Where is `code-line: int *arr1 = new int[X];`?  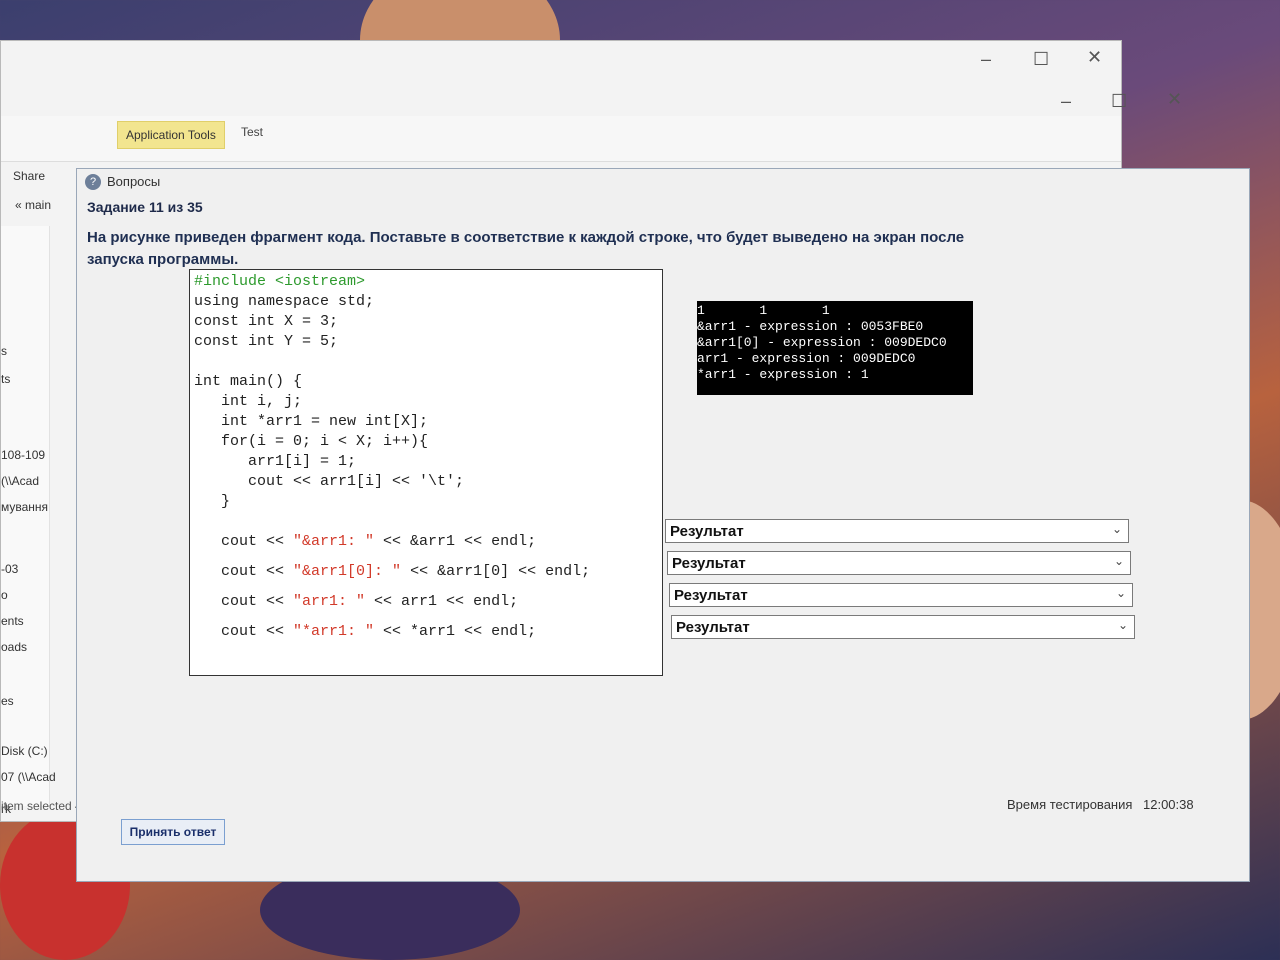
code-line: int *arr1 = new int[X]; is located at coordinates (311, 421).